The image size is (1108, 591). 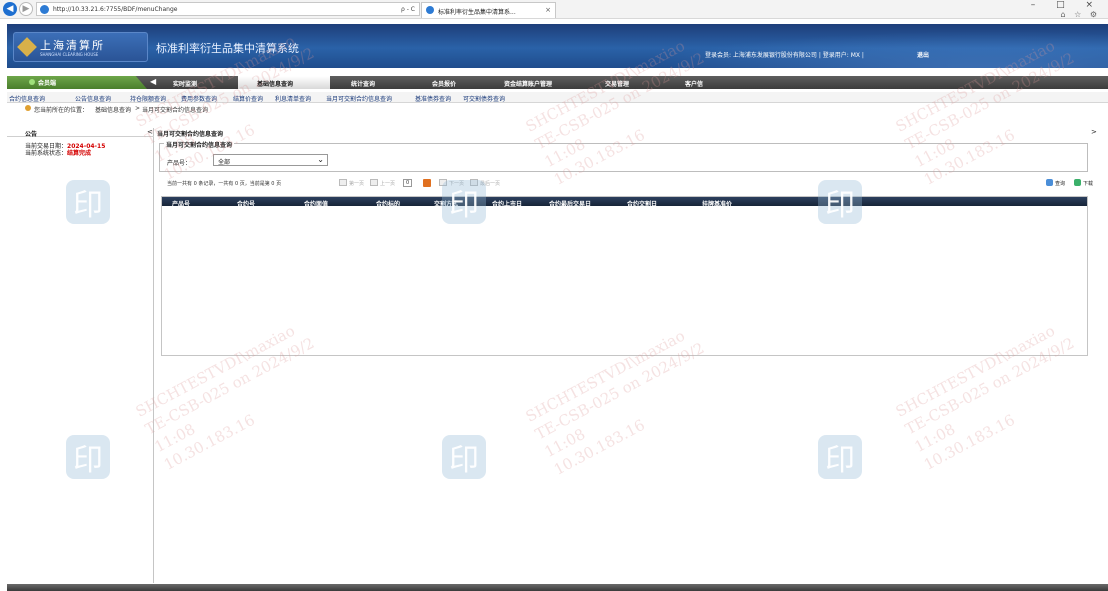 What do you see at coordinates (430, 10) in the screenshot?
I see `tab-favicon-icon` at bounding box center [430, 10].